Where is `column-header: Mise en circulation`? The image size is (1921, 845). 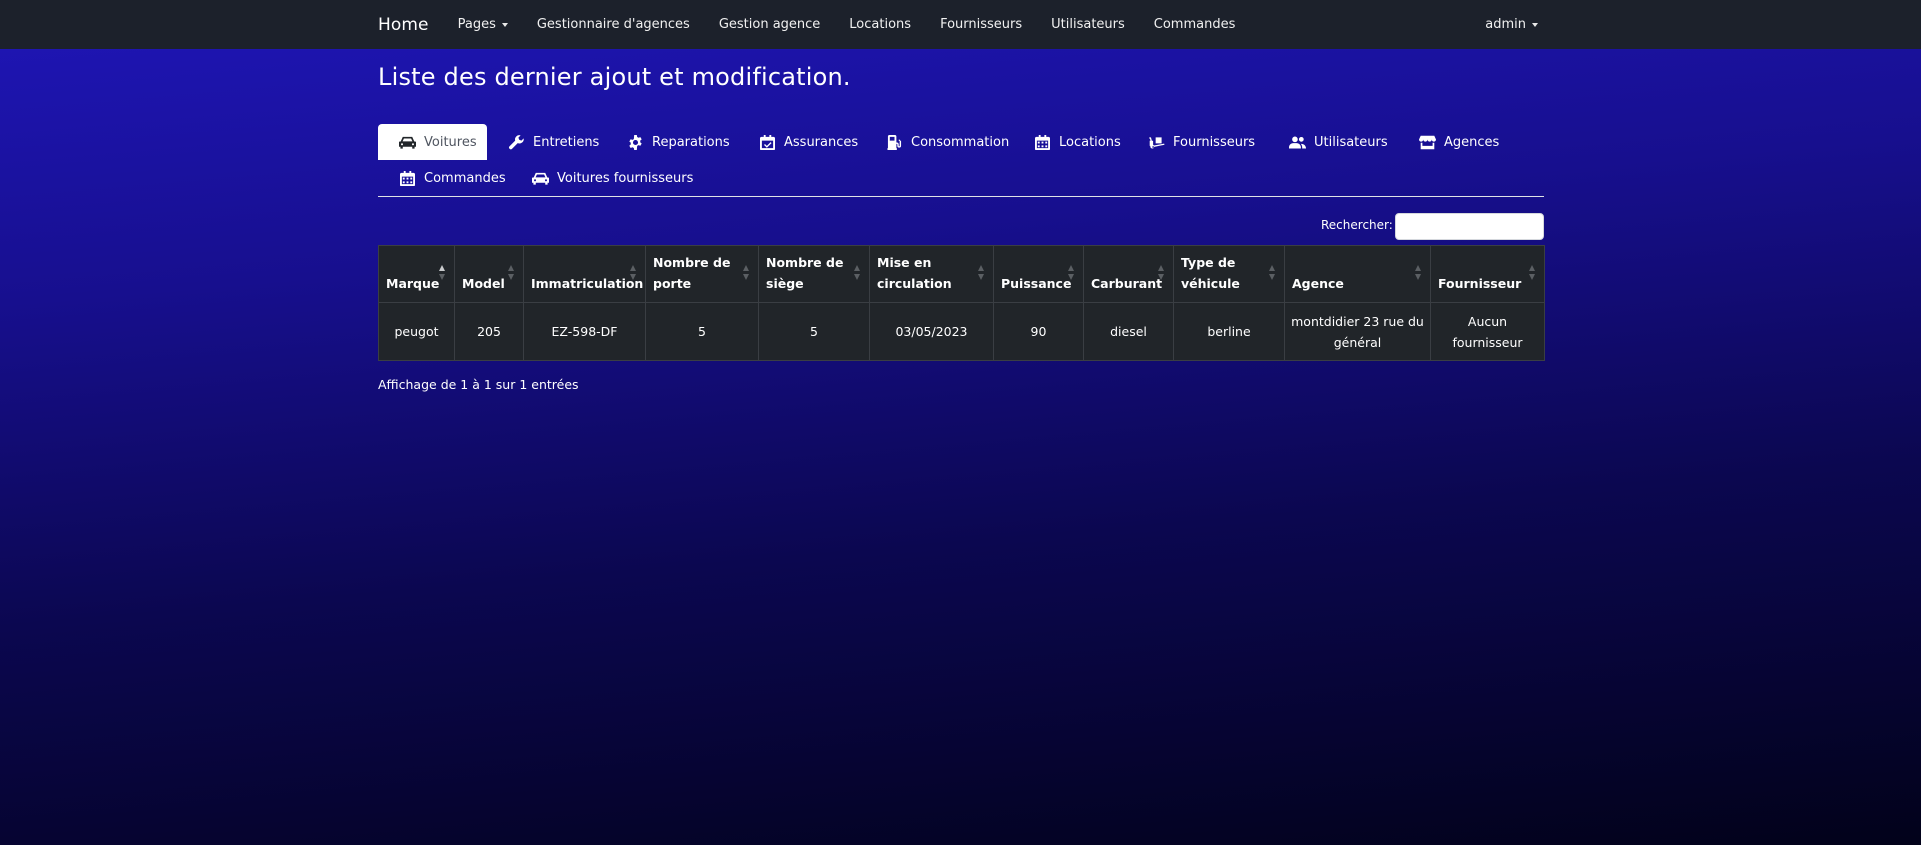
column-header: Mise en circulation is located at coordinates (931, 274).